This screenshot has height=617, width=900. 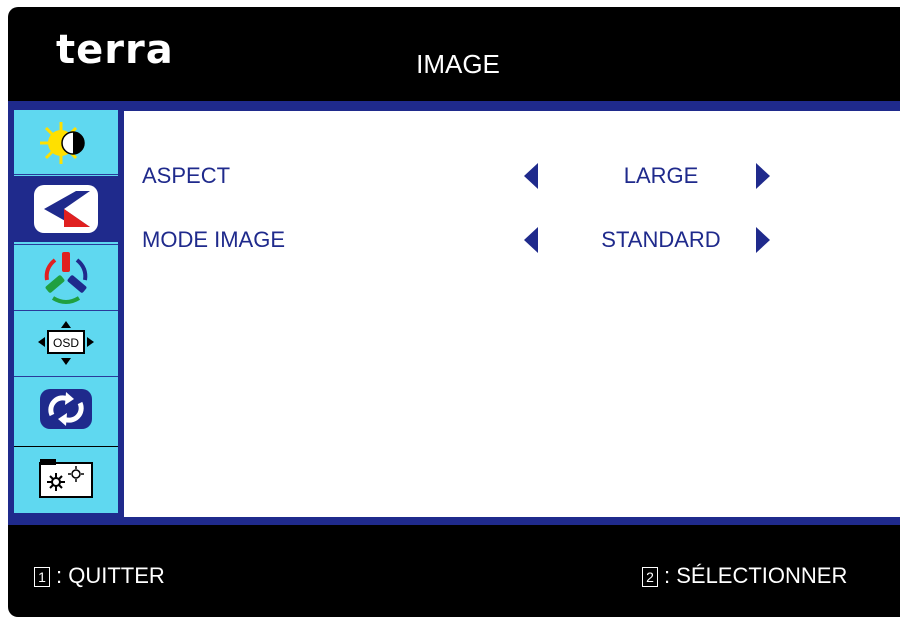 I want to click on sidebar-item-reset, so click(x=66, y=409).